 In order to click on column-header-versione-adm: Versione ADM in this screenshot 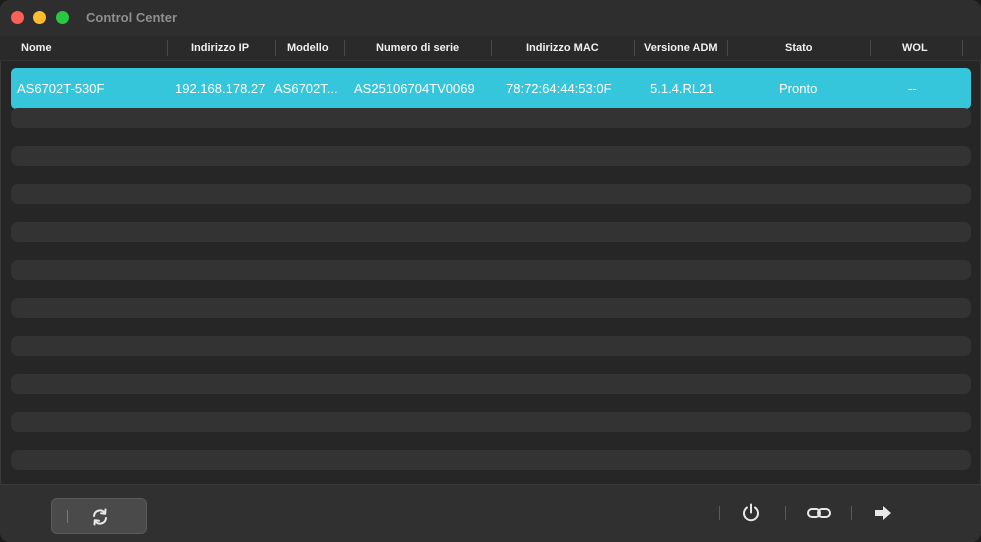, I will do `click(681, 48)`.